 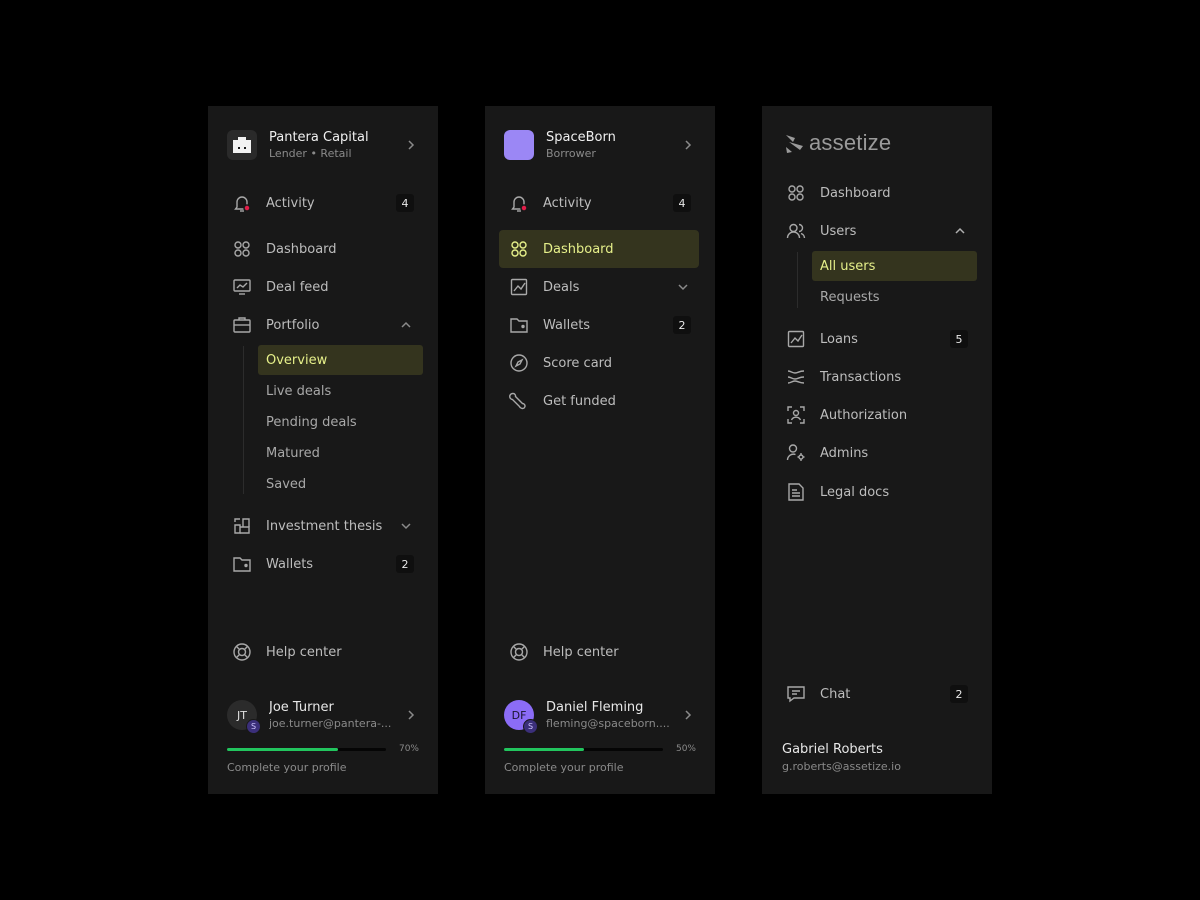 I want to click on nav-legal-docs: Legal docs, so click(x=876, y=492).